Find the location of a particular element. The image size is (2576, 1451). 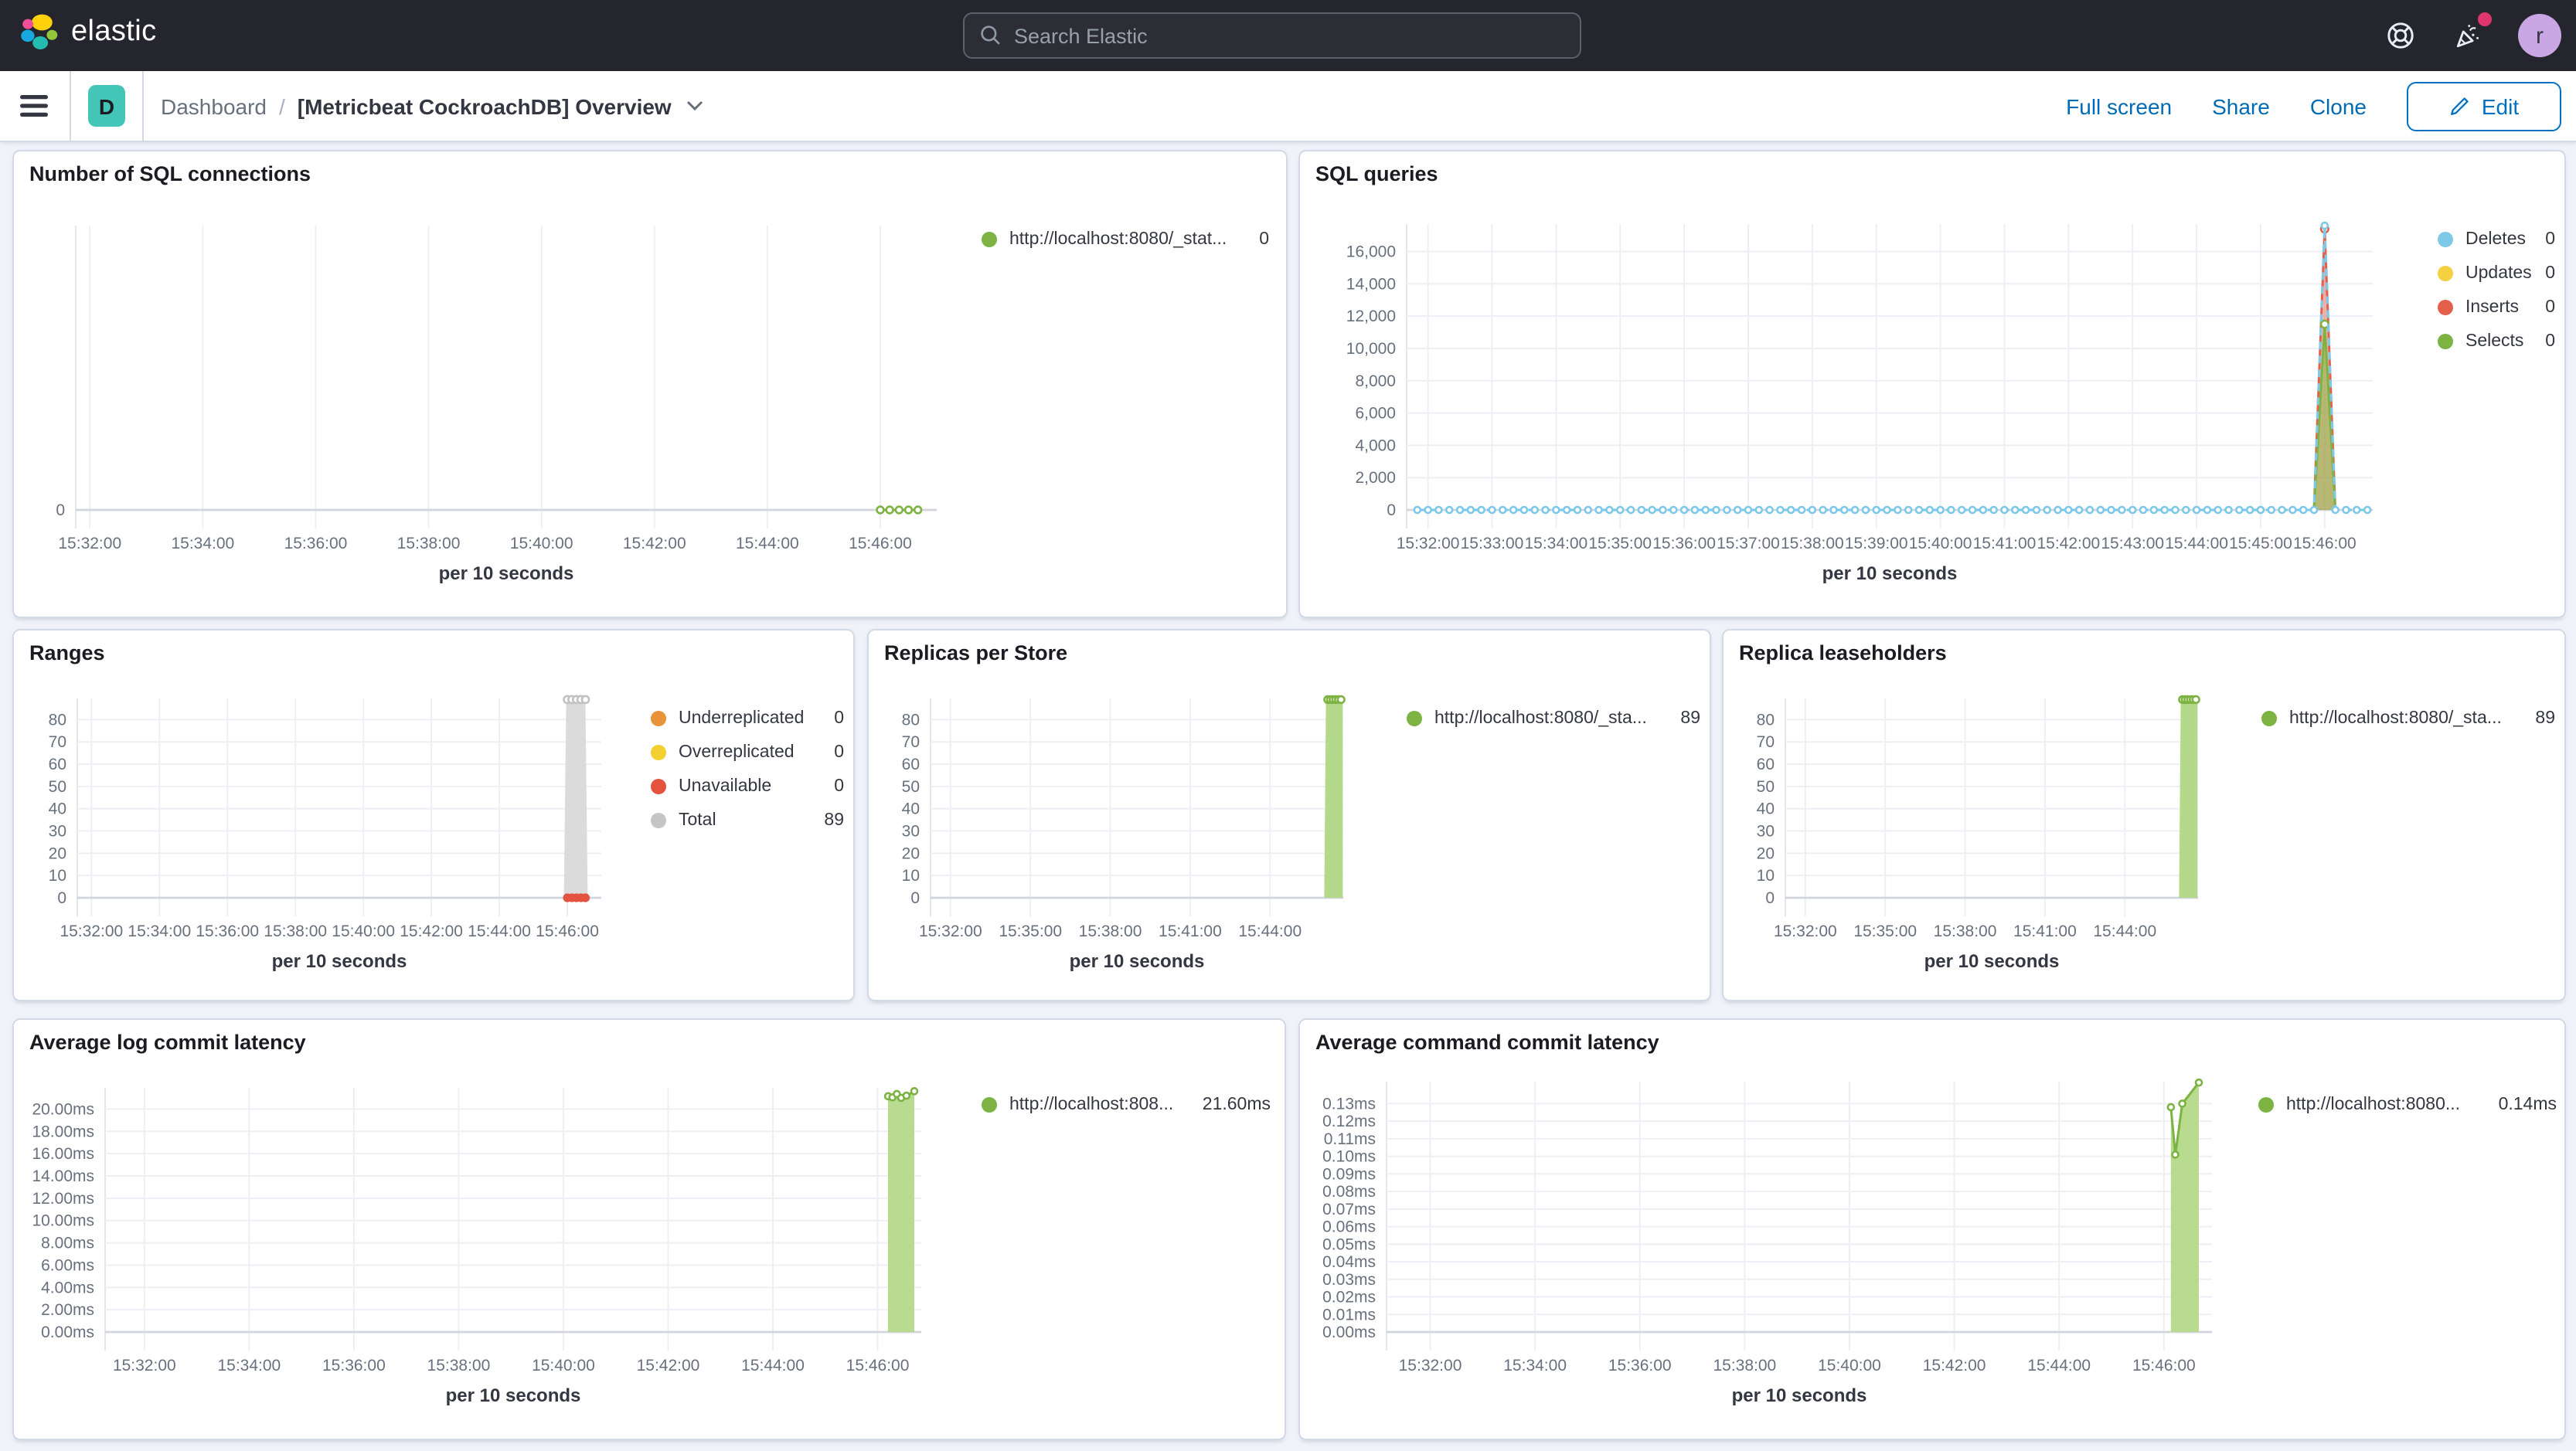

full-screen-button: Full screen is located at coordinates (2119, 105).